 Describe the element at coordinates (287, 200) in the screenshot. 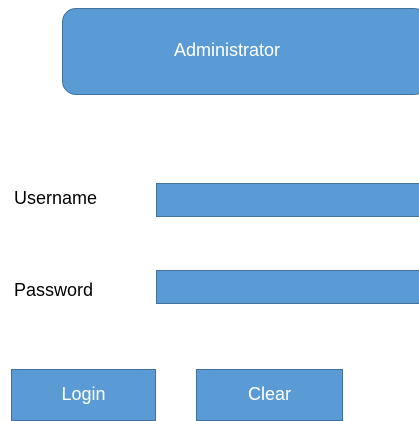

I see `username-input` at that location.